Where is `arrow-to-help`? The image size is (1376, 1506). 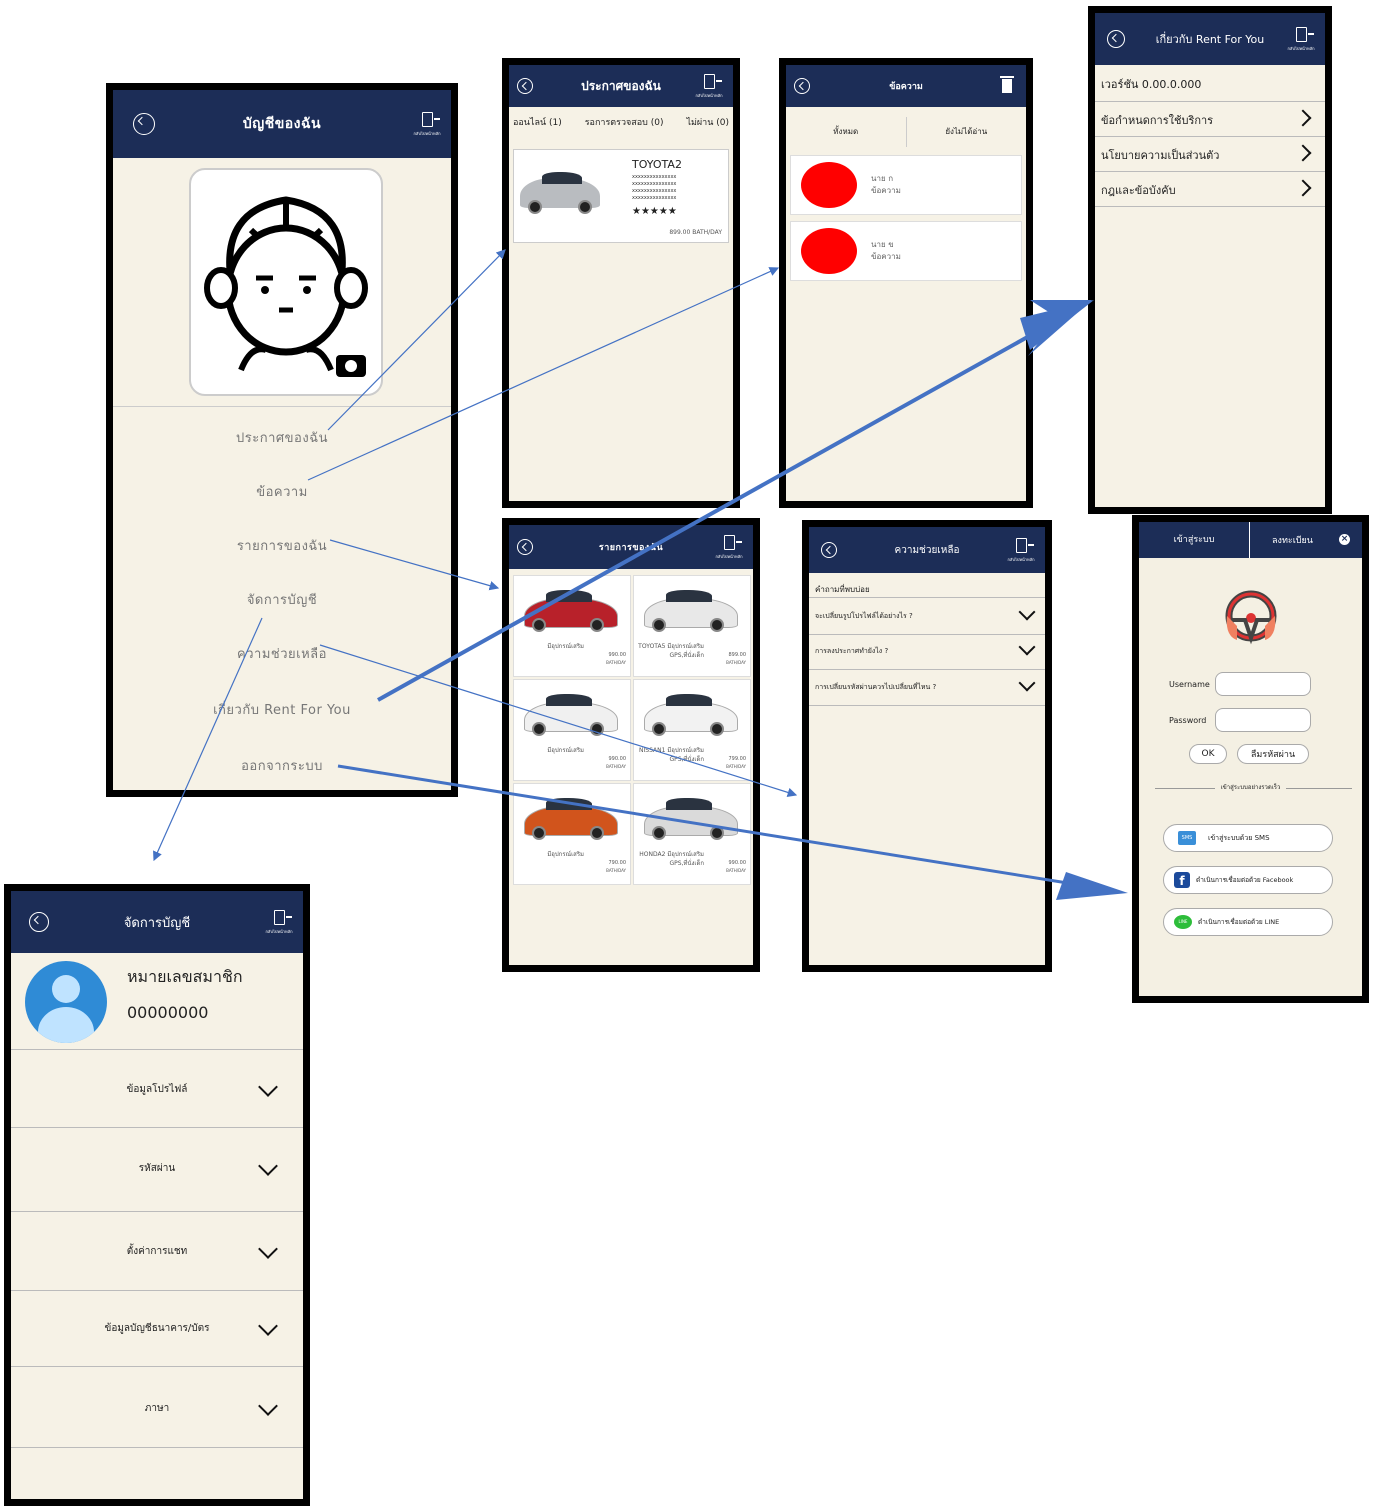 arrow-to-help is located at coordinates (558, 721).